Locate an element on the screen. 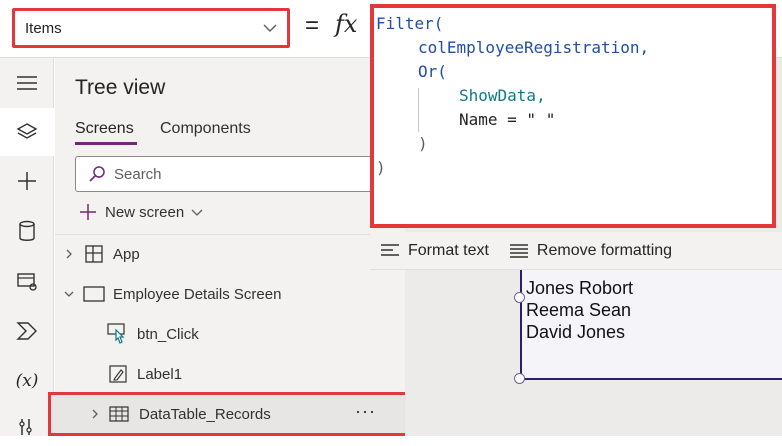 This screenshot has height=446, width=782. app-icon is located at coordinates (94, 254).